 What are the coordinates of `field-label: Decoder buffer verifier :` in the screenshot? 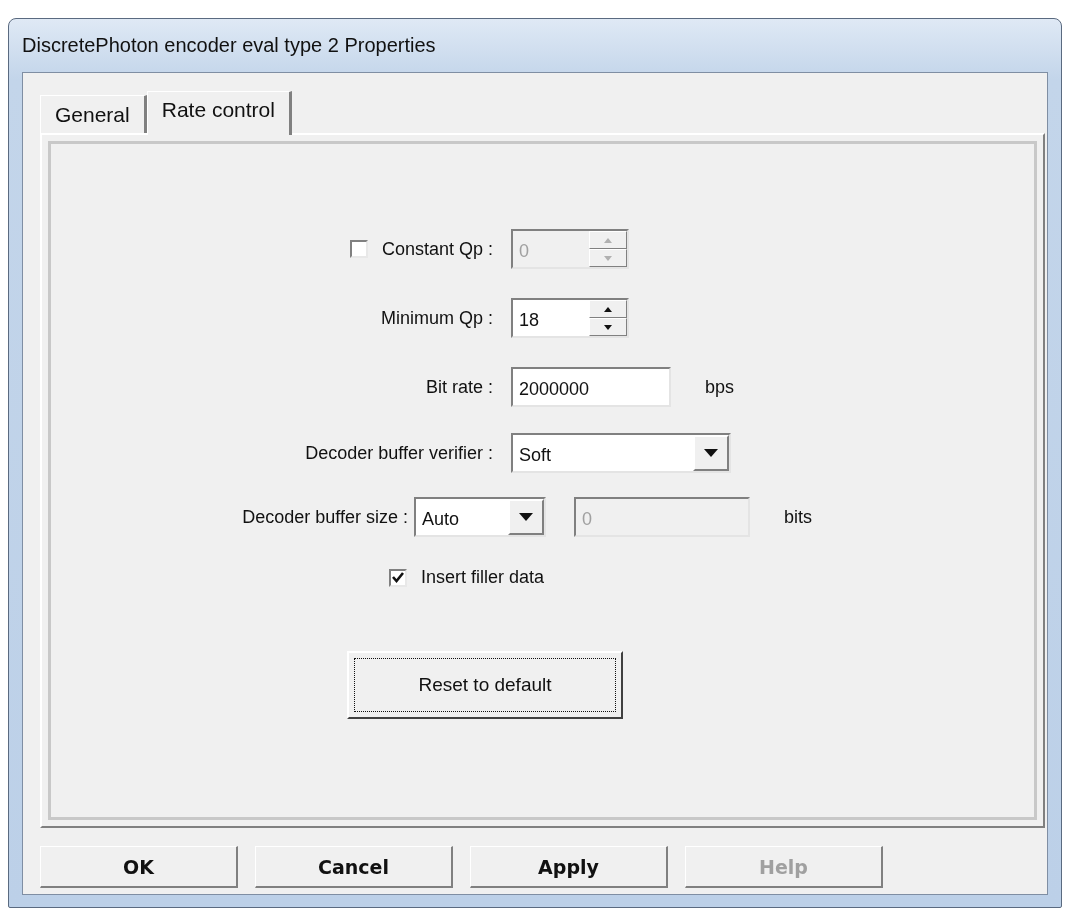 It's located at (399, 453).